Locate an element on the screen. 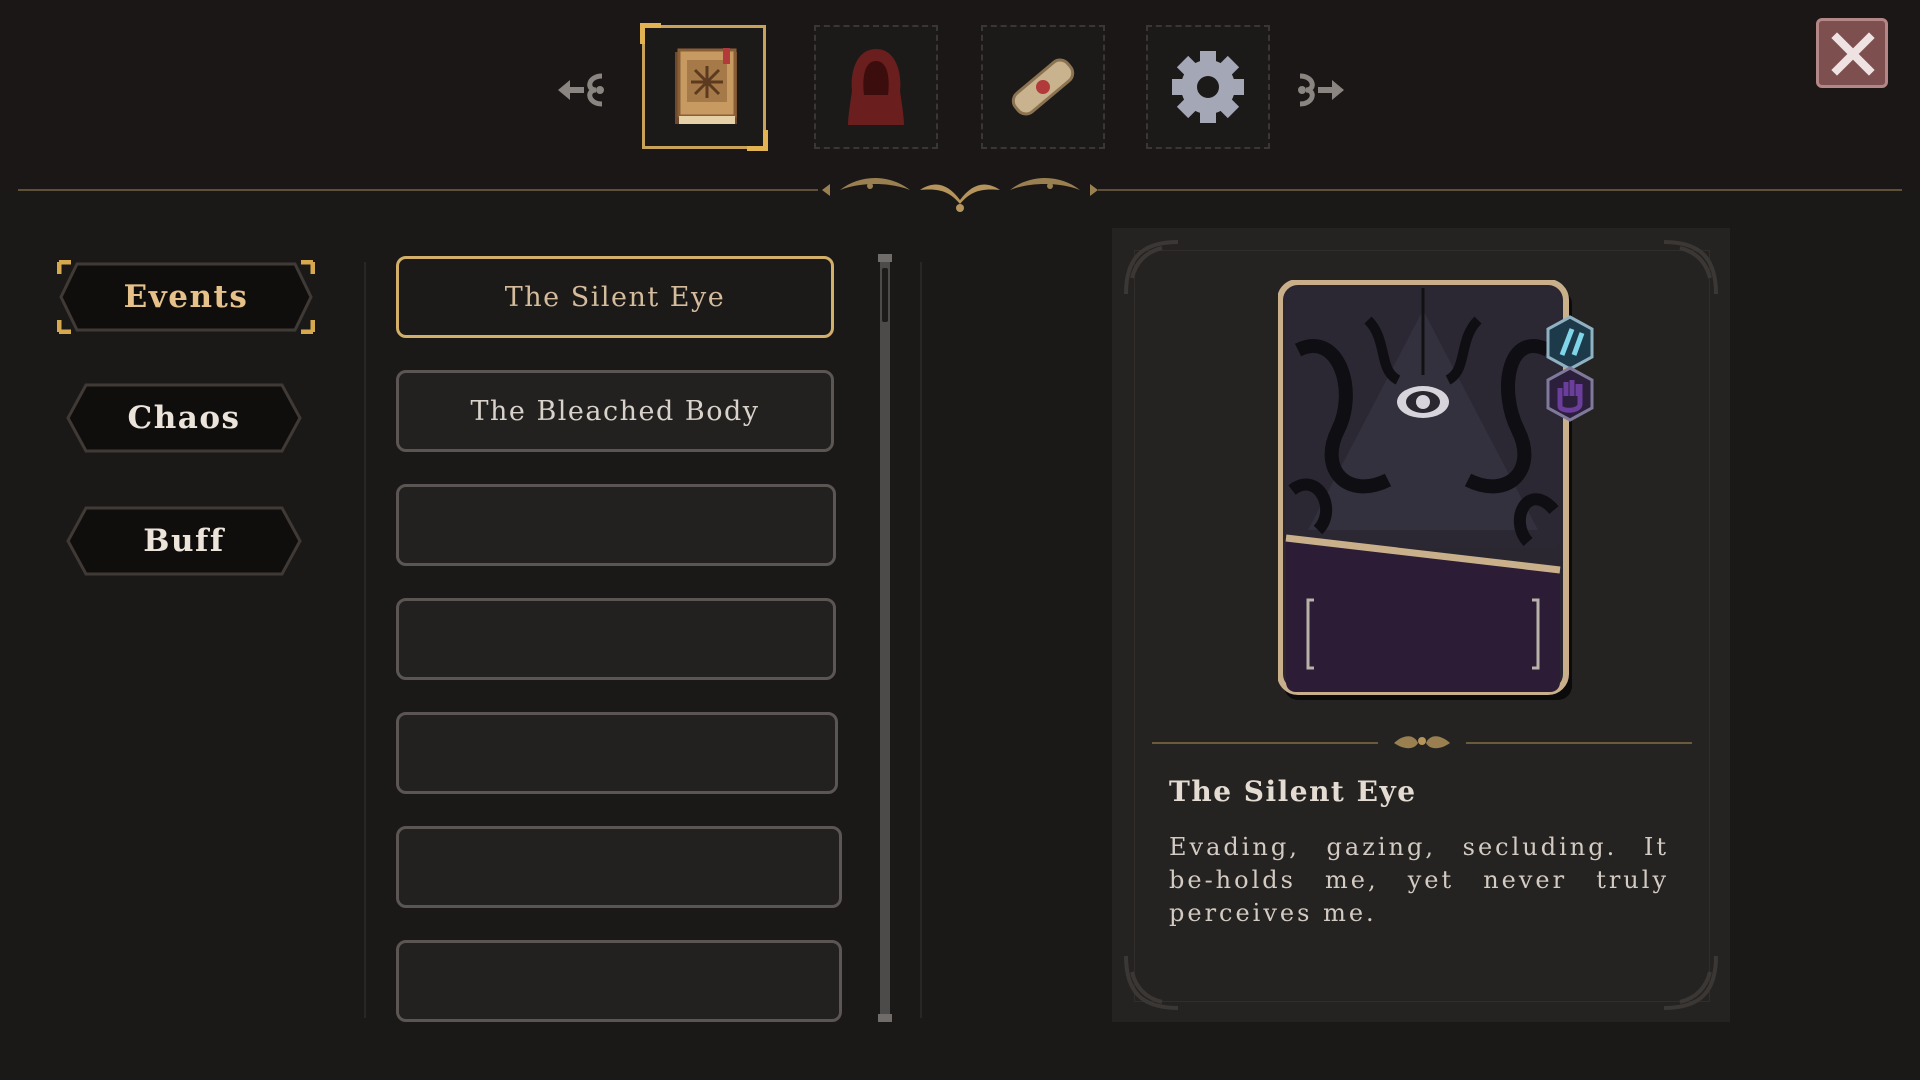 The height and width of the screenshot is (1080, 1920). hooded-figure-icon is located at coordinates (876, 87).